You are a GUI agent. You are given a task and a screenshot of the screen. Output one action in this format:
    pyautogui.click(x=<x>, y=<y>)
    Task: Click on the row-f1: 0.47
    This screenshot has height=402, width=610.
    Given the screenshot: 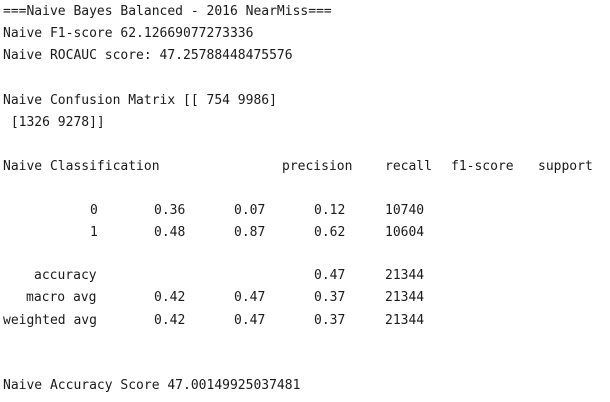 What is the action you would take?
    pyautogui.click(x=330, y=275)
    